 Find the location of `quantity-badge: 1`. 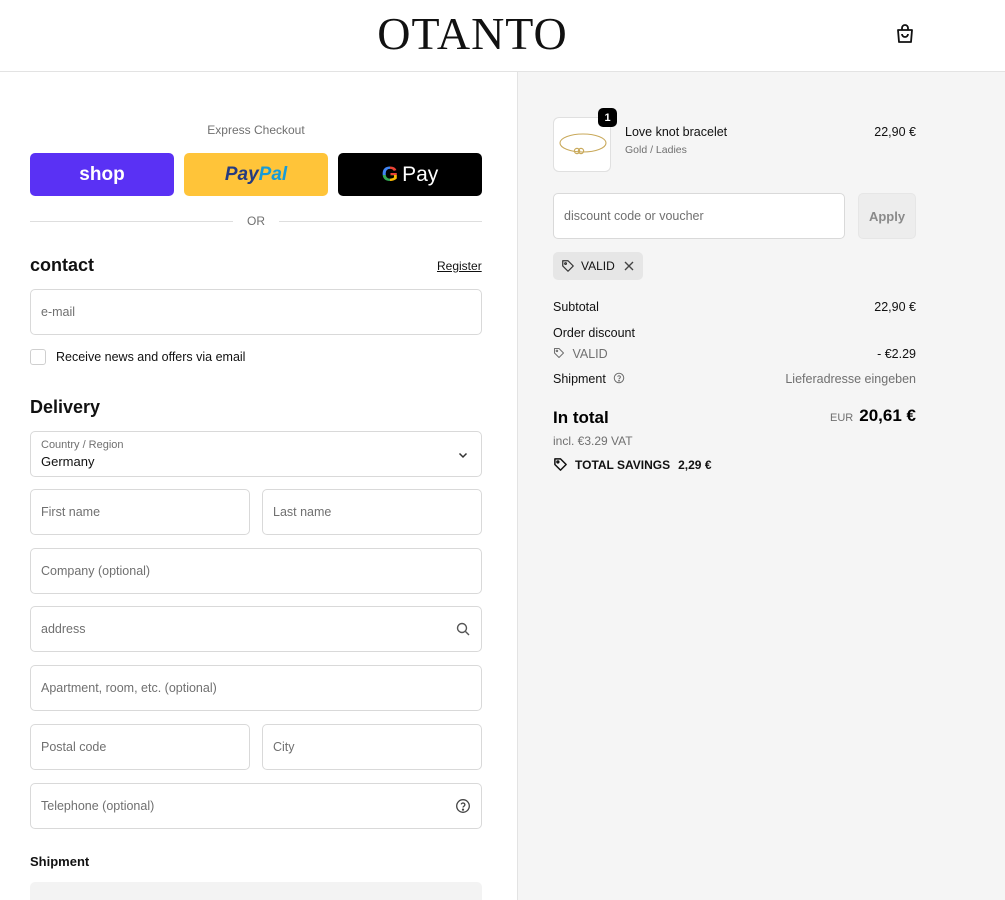

quantity-badge: 1 is located at coordinates (607, 117).